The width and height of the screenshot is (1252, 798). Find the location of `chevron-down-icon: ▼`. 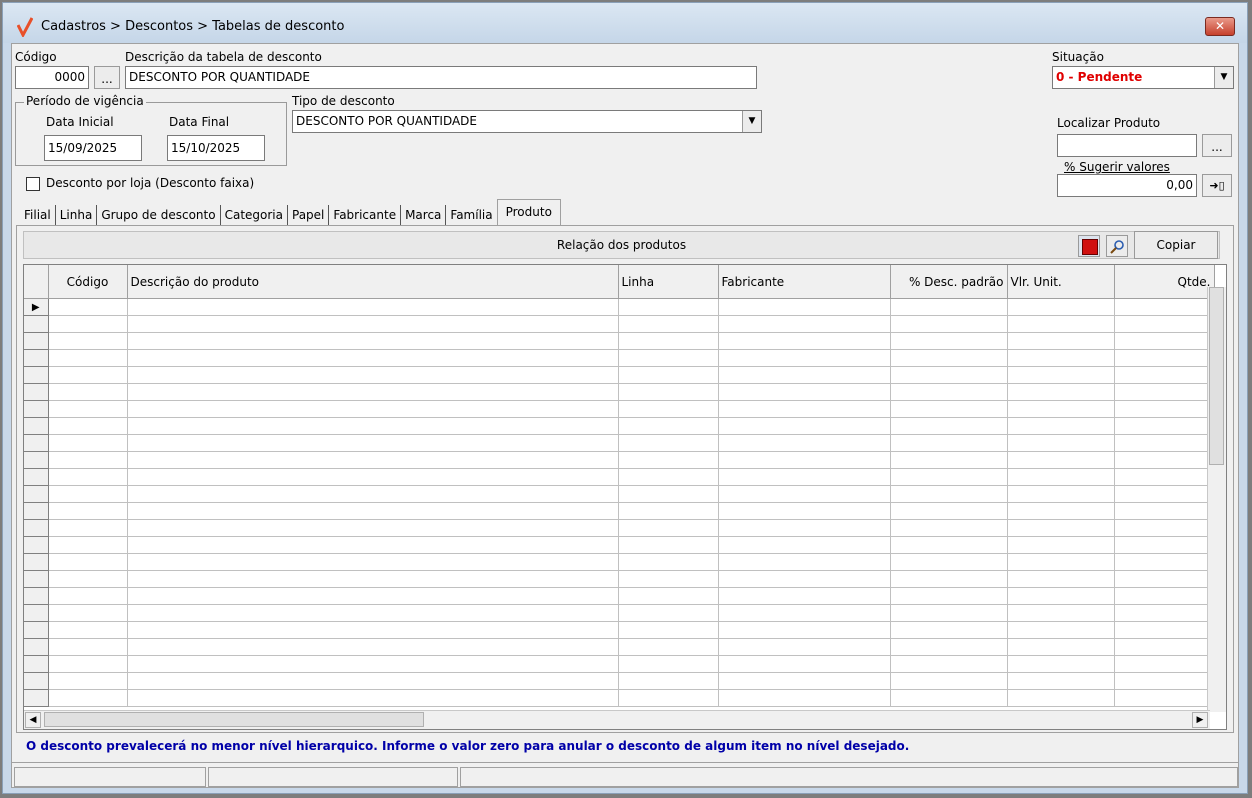

chevron-down-icon: ▼ is located at coordinates (1223, 77).